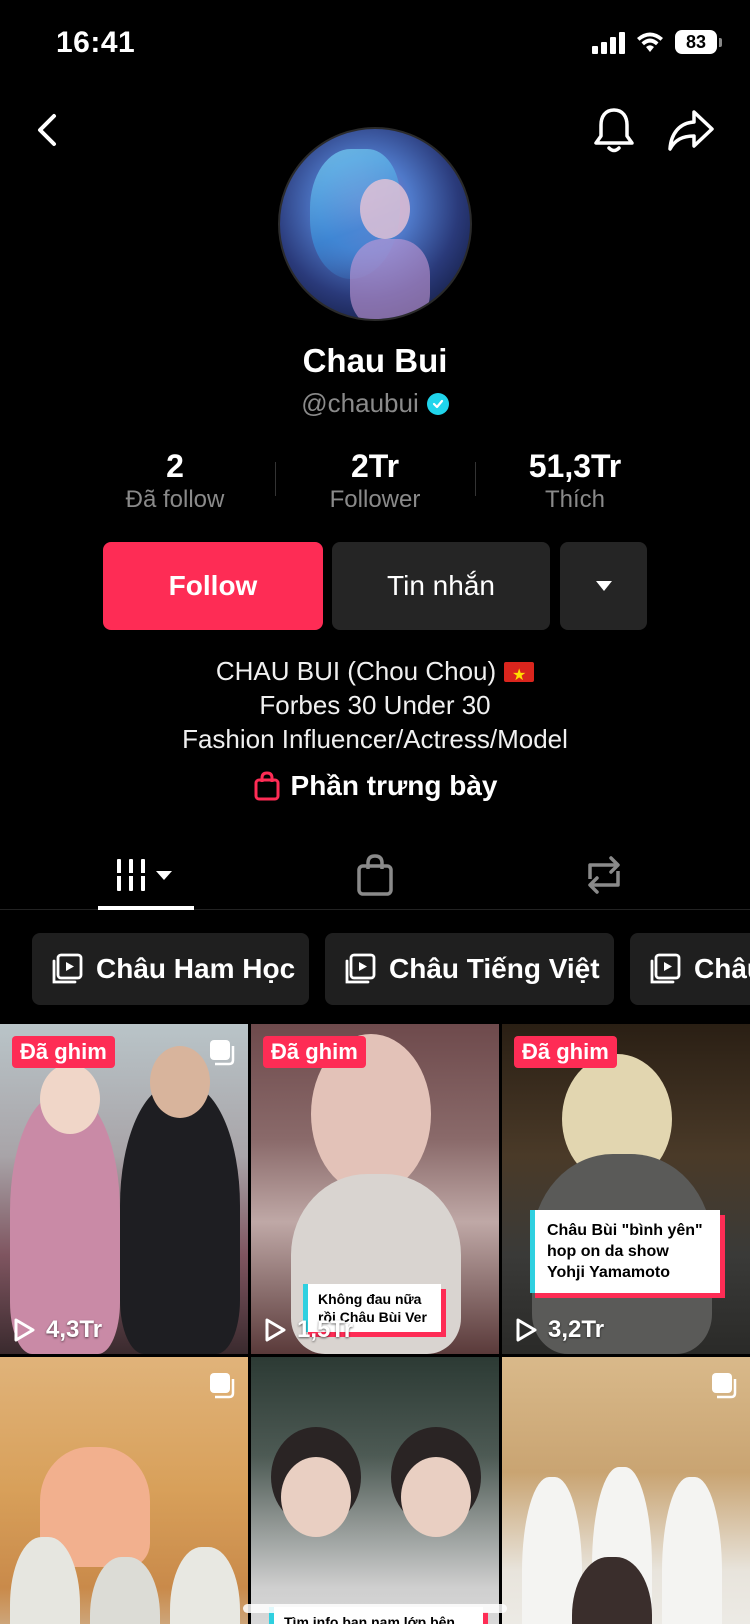  I want to click on stat-likes-label: Thích, so click(575, 499).